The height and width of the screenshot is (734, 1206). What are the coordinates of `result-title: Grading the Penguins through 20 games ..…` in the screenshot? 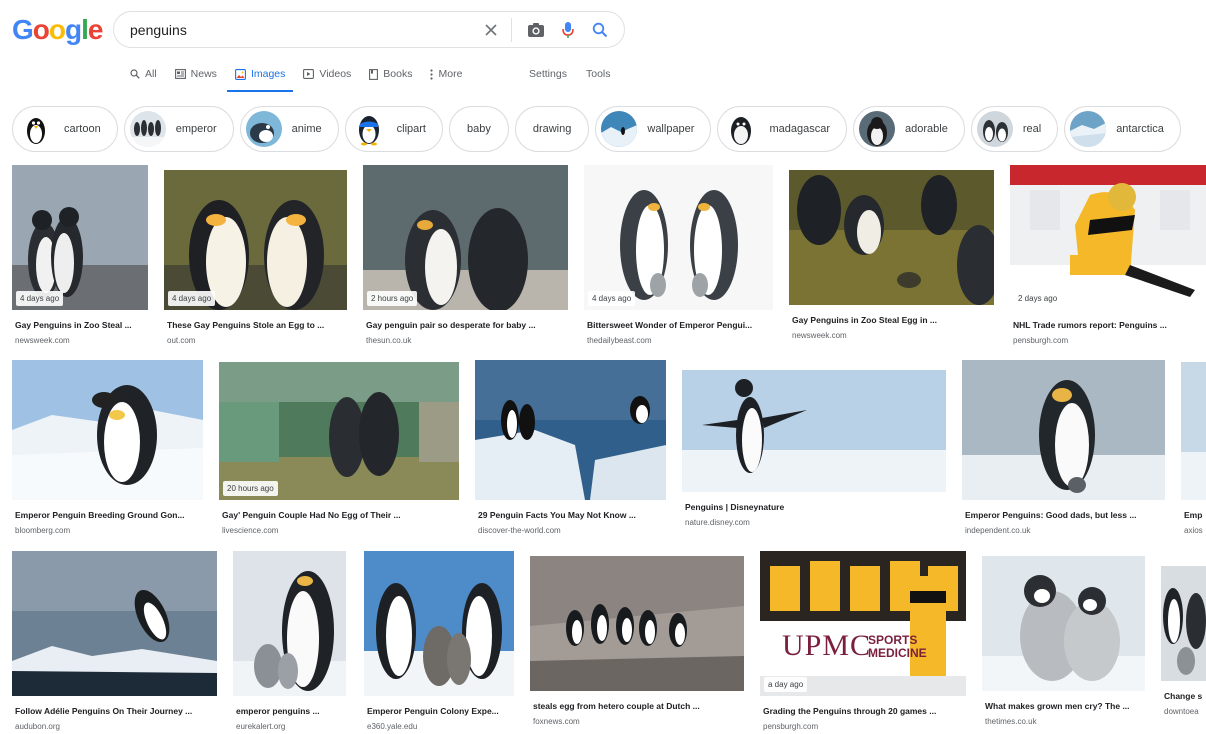 It's located at (863, 711).